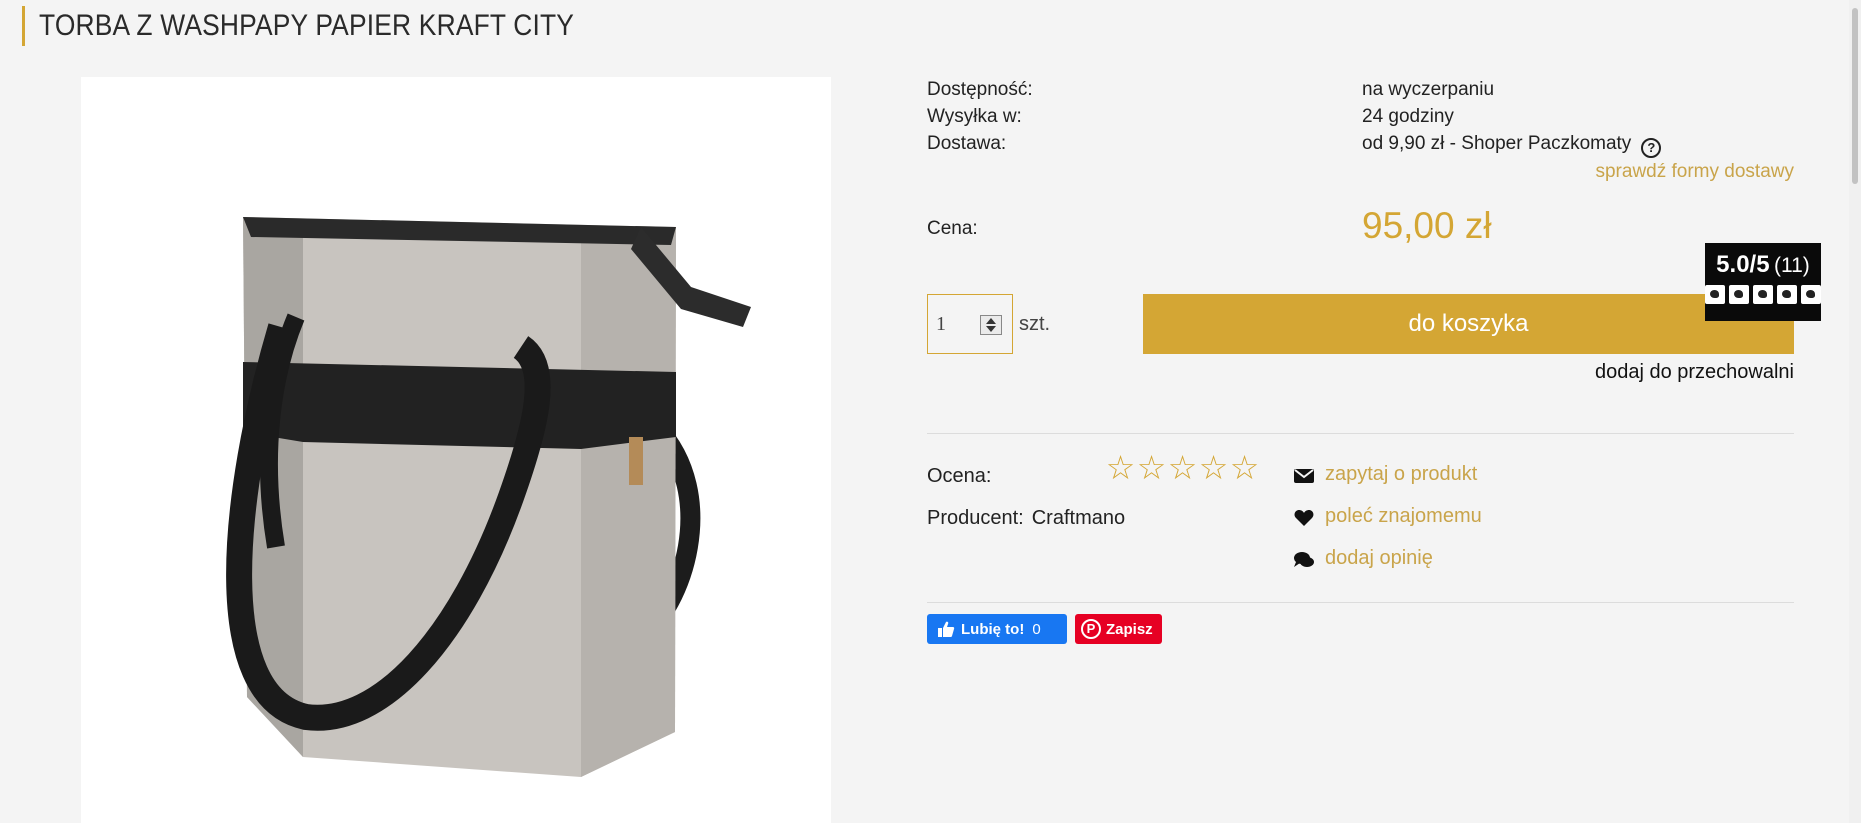 This screenshot has height=823, width=1861. Describe the element at coordinates (991, 325) in the screenshot. I see `quantity-spinner` at that location.